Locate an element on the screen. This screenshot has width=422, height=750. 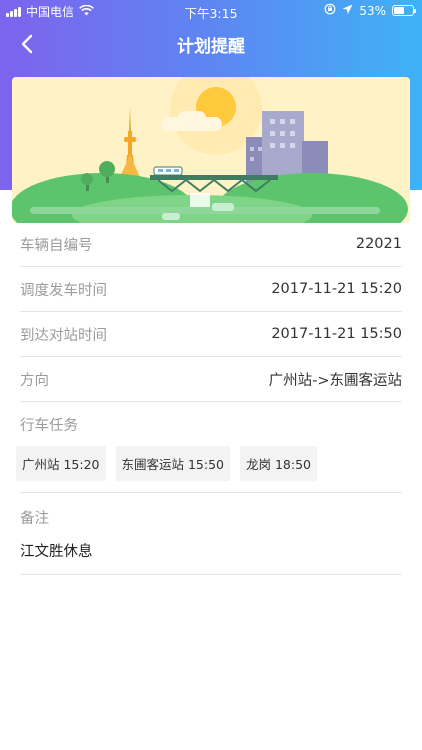
departure-time-value: 2017-11-21 15:20 is located at coordinates (336, 289).